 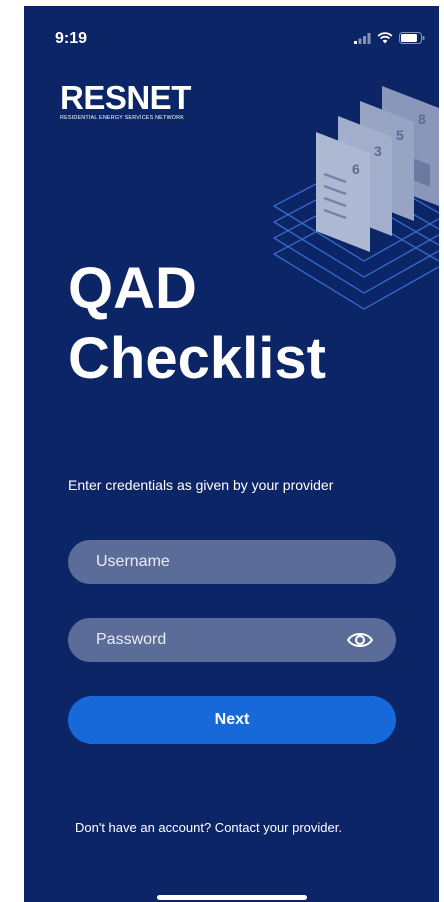 I want to click on logo-wordmark: RESNET, so click(x=125, y=97).